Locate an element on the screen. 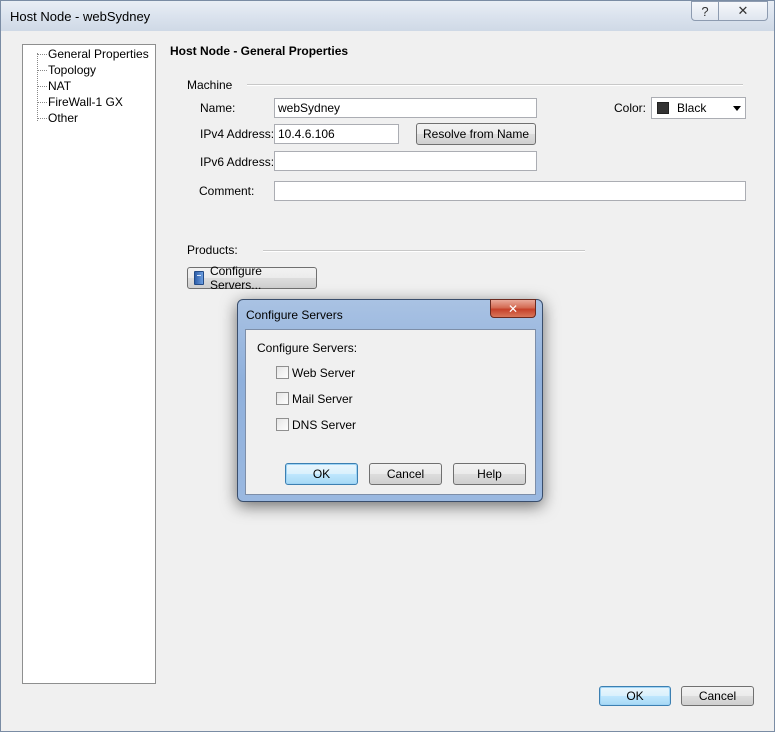  dns-server-checkbox is located at coordinates (282, 424).